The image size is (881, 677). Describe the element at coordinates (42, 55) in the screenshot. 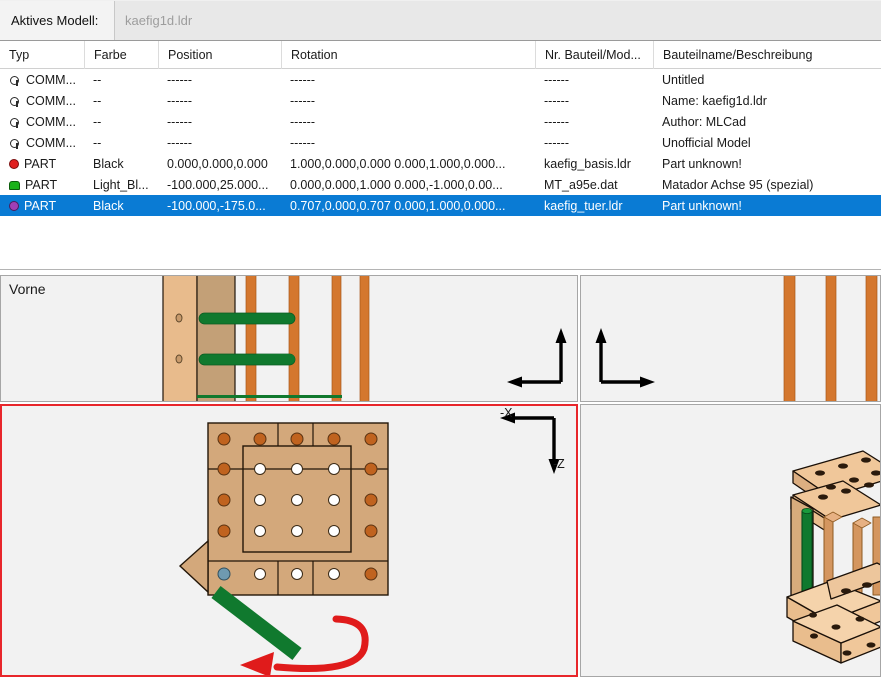

I see `column-header-typ: Typ` at that location.